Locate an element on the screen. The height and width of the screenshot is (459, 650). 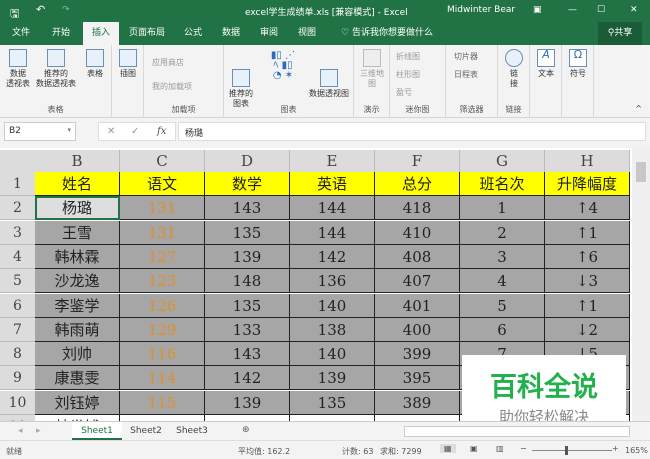
table-cell: 1 is located at coordinates (502, 208).